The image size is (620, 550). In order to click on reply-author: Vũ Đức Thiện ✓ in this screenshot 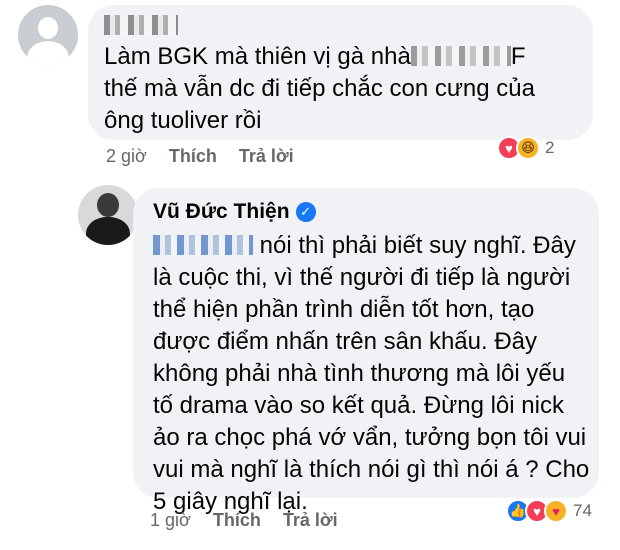, I will do `click(234, 212)`.